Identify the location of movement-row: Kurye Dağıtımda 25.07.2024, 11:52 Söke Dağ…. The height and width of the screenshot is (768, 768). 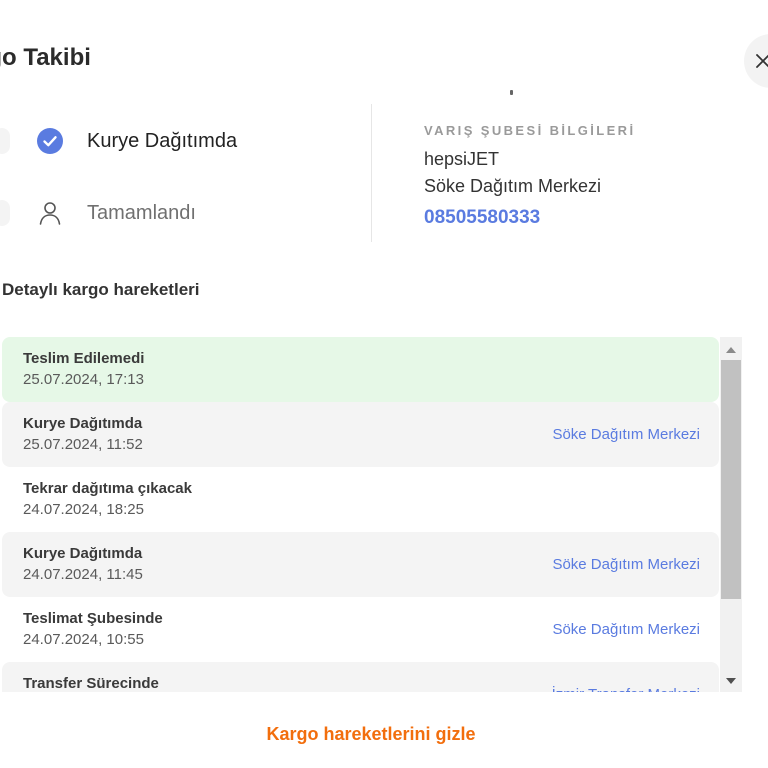
(360, 434).